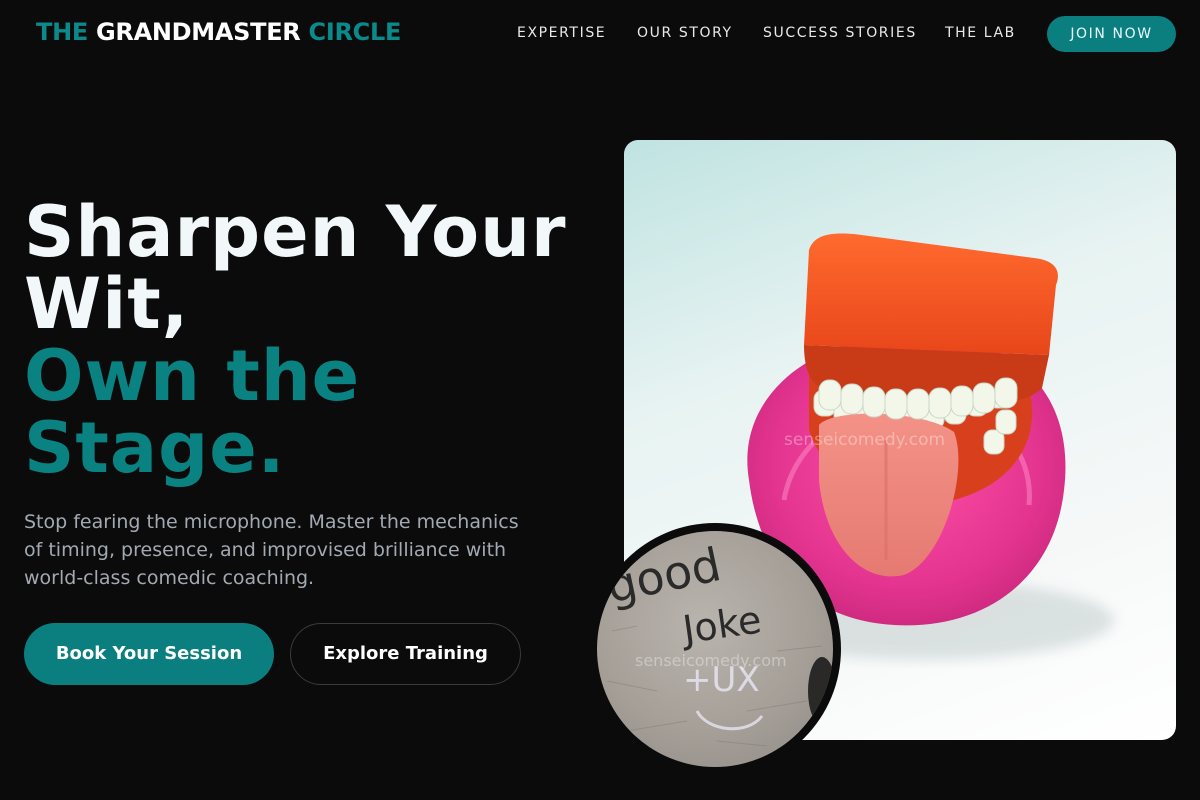 The width and height of the screenshot is (1200, 800). Describe the element at coordinates (192, 376) in the screenshot. I see `headline-line-3: Own the` at that location.